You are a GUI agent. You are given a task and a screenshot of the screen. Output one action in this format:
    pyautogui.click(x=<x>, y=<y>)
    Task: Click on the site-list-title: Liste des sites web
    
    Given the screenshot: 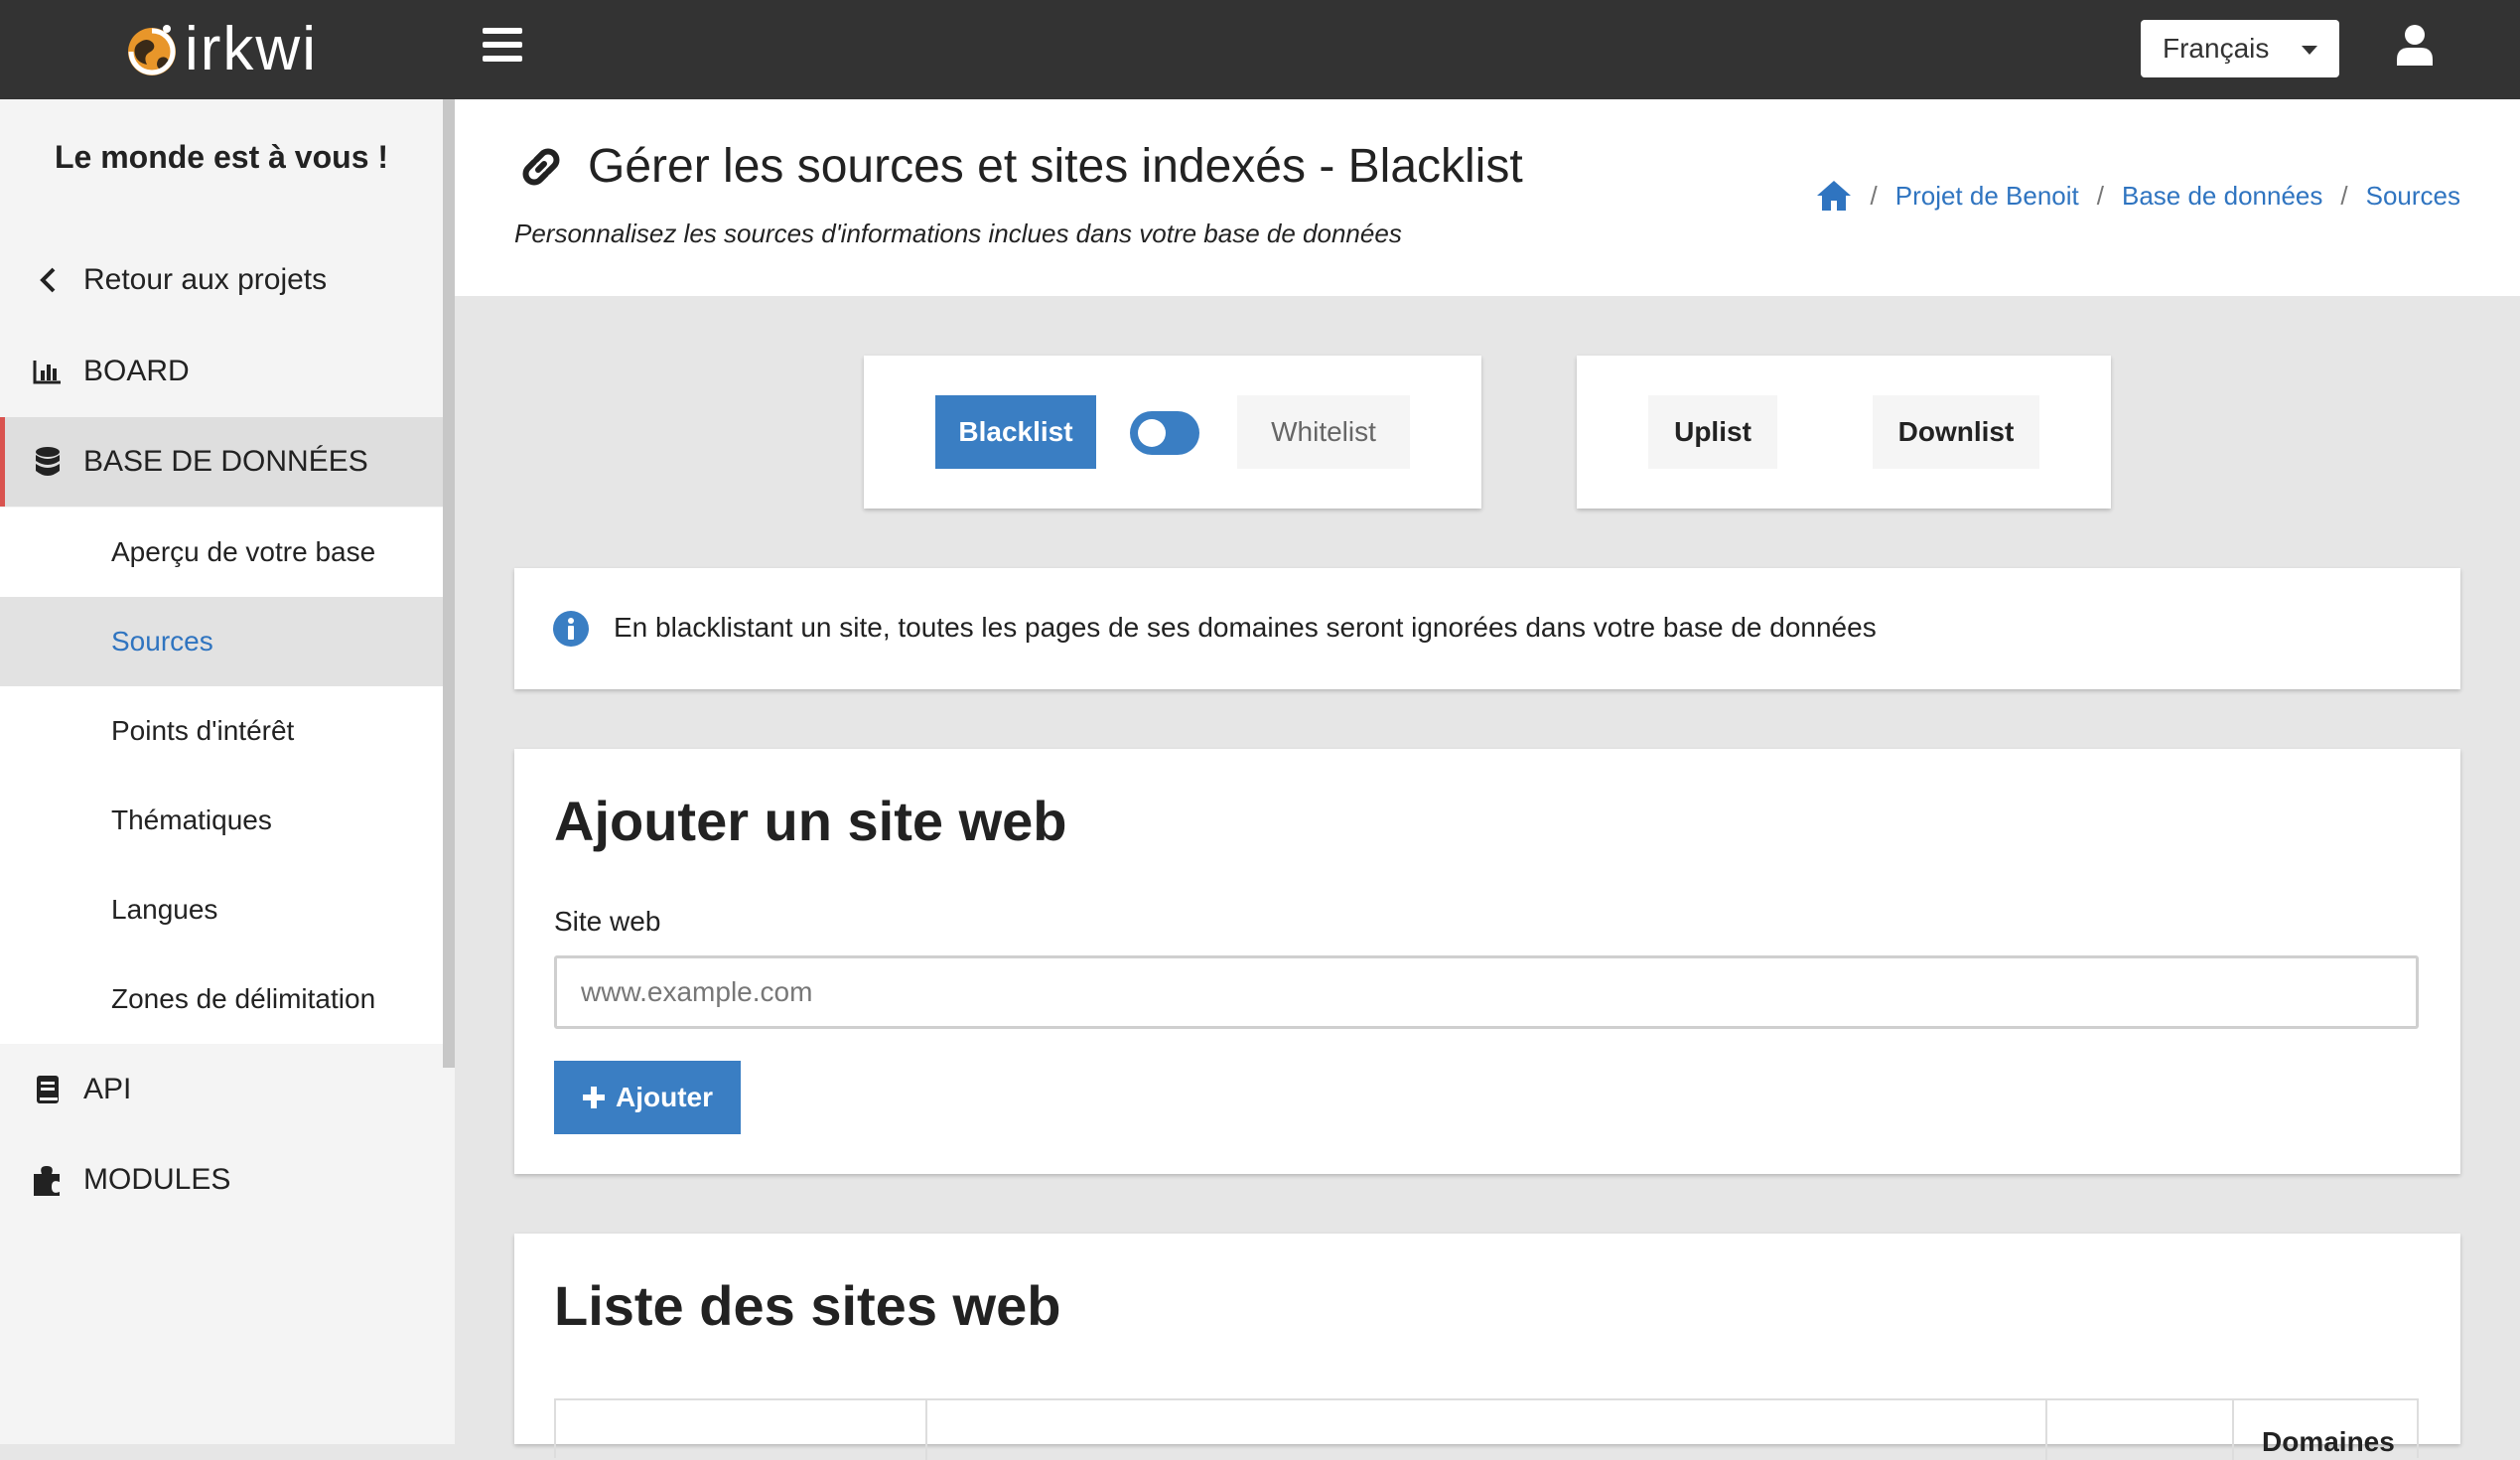 What is the action you would take?
    pyautogui.click(x=807, y=1305)
    